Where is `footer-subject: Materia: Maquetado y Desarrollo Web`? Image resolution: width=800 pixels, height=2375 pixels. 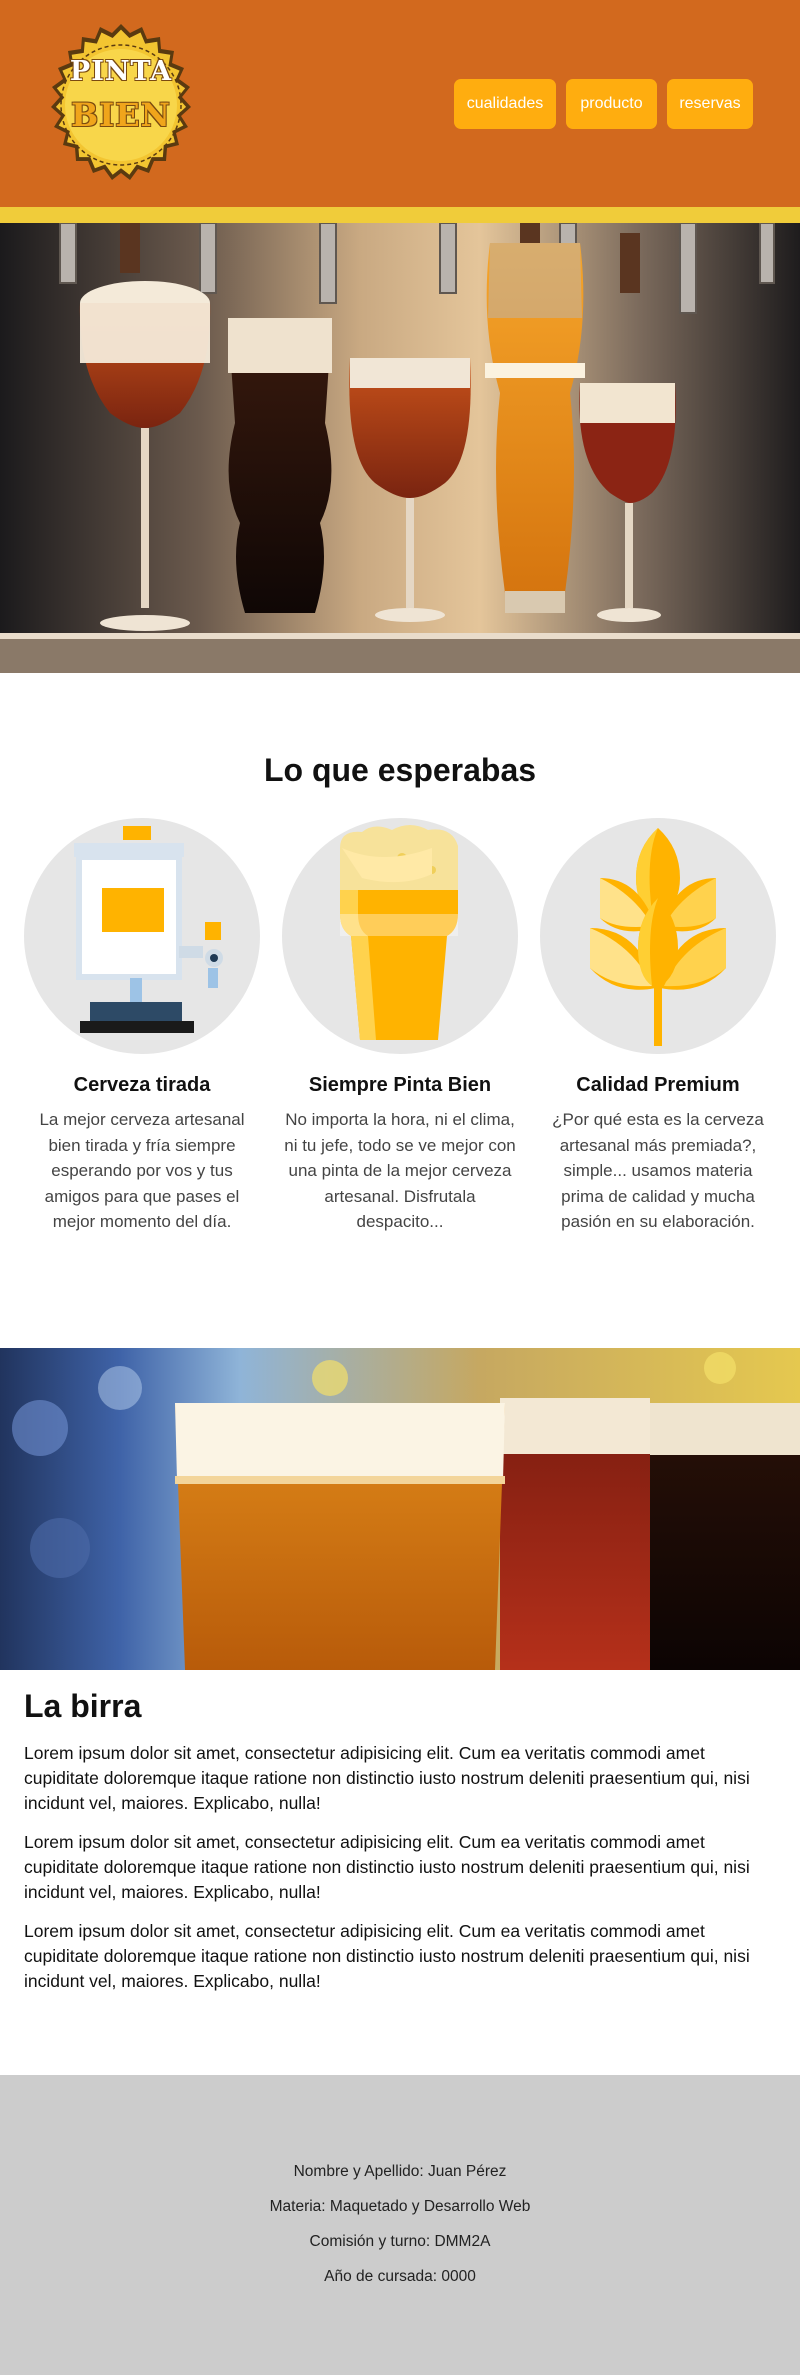
footer-subject: Materia: Maquetado y Desarrollo Web is located at coordinates (400, 2206).